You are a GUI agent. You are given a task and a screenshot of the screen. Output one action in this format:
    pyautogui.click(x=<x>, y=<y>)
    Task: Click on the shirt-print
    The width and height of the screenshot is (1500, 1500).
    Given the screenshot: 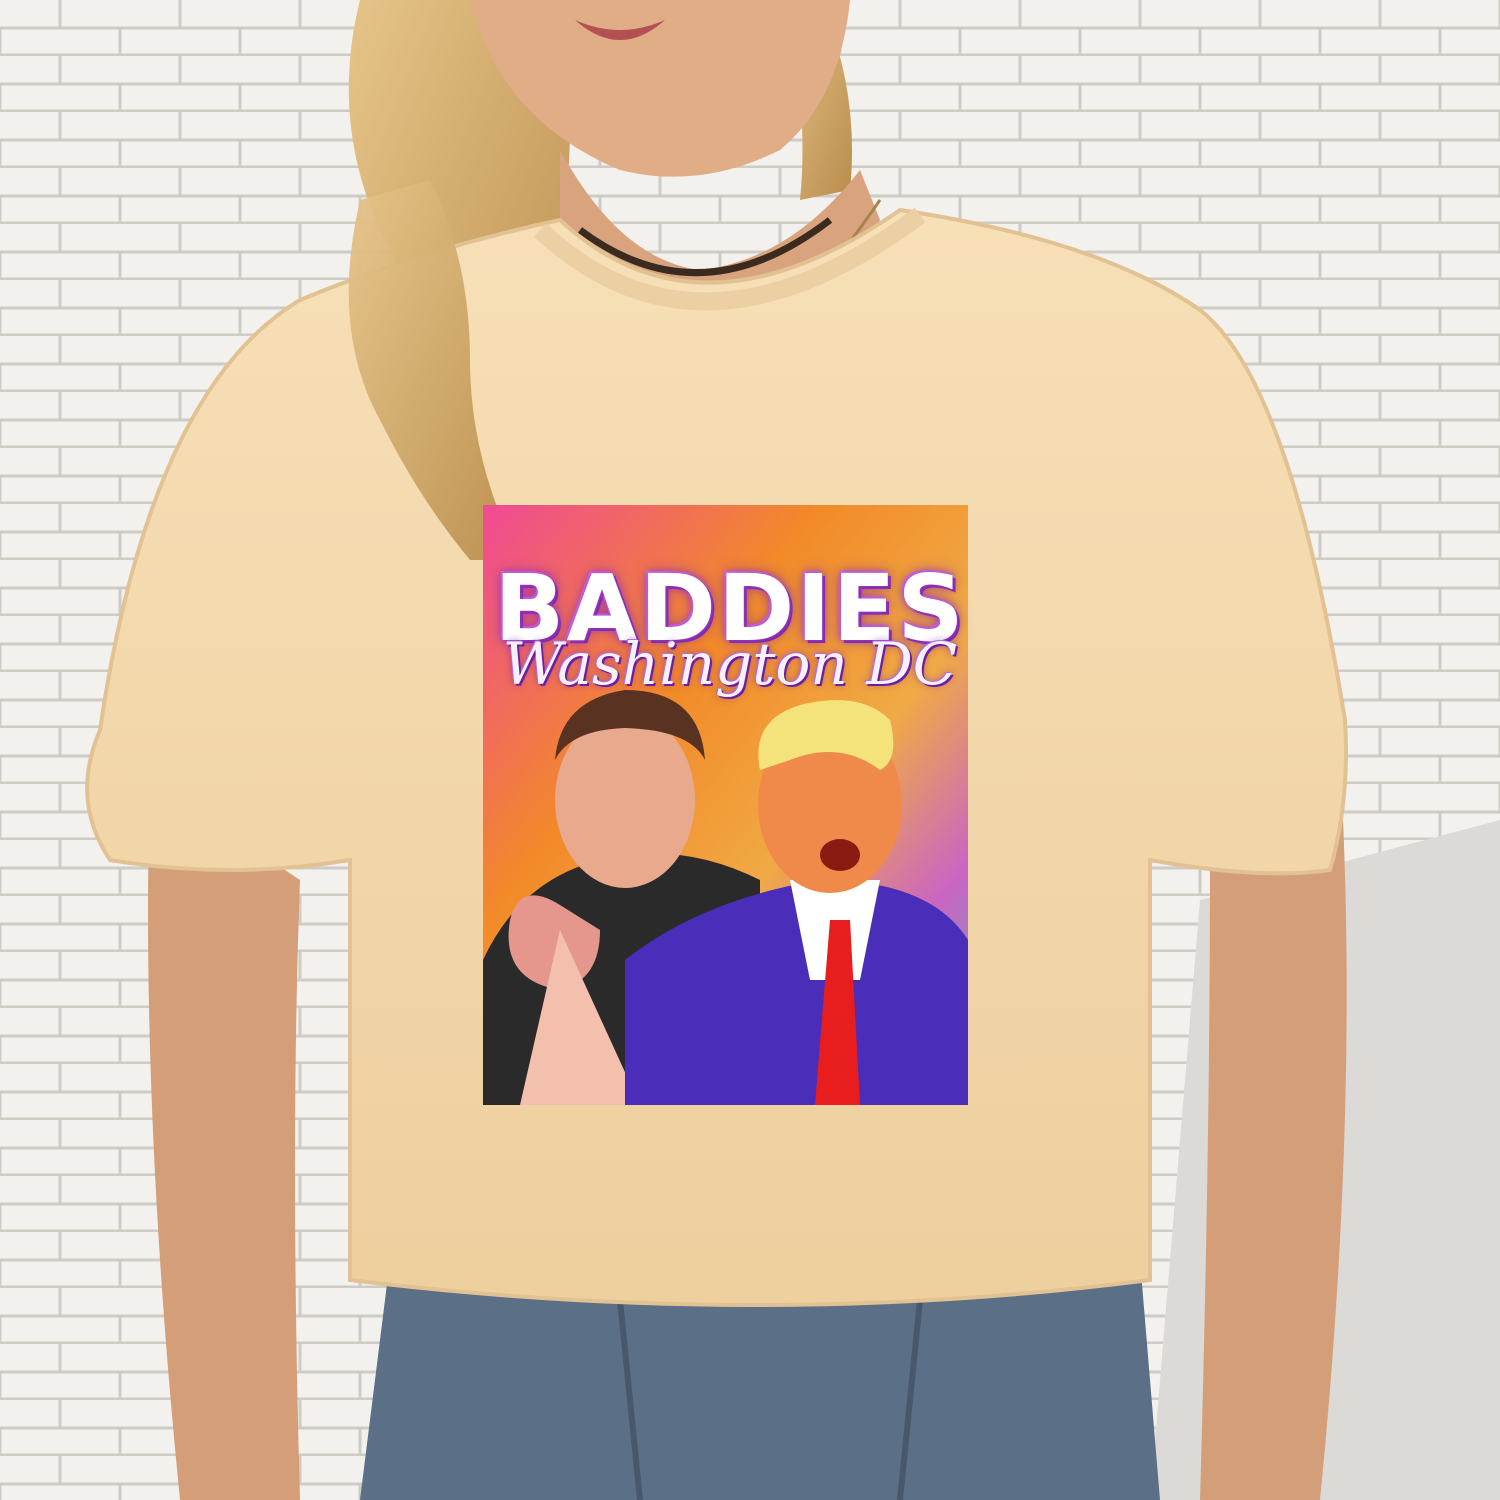 What is the action you would take?
    pyautogui.click(x=725, y=805)
    